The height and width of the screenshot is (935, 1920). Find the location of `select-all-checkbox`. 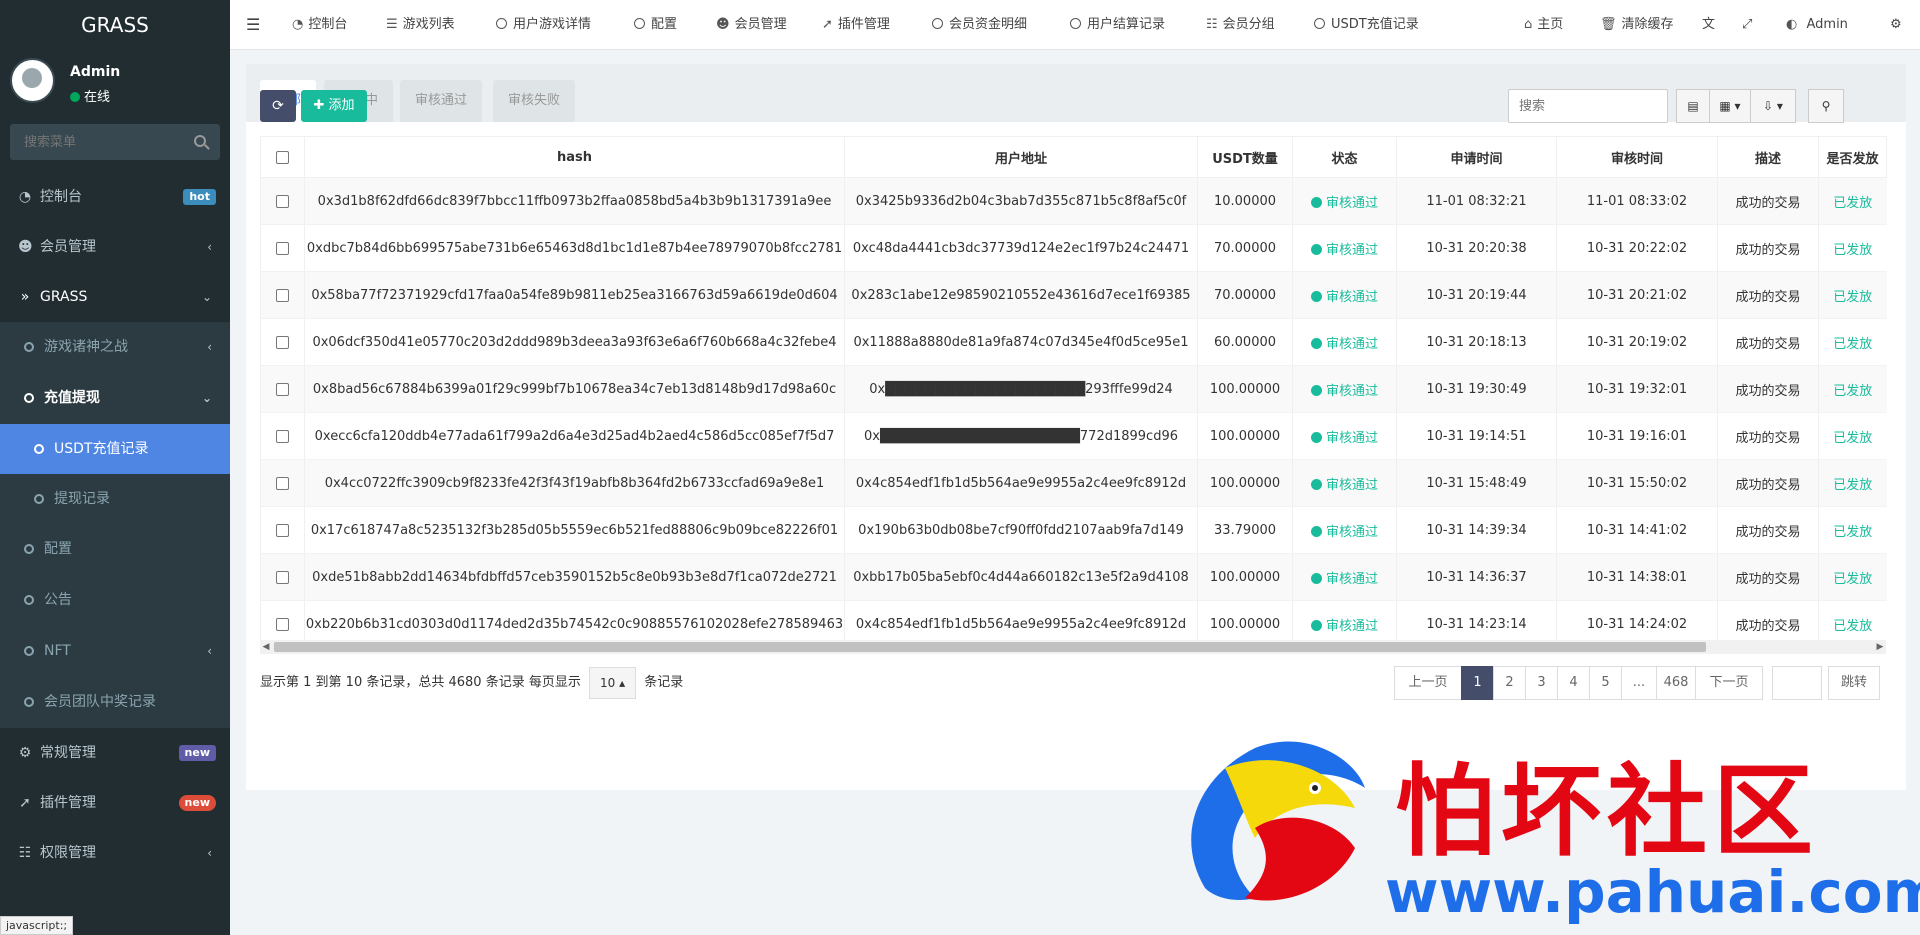

select-all-checkbox is located at coordinates (282, 157).